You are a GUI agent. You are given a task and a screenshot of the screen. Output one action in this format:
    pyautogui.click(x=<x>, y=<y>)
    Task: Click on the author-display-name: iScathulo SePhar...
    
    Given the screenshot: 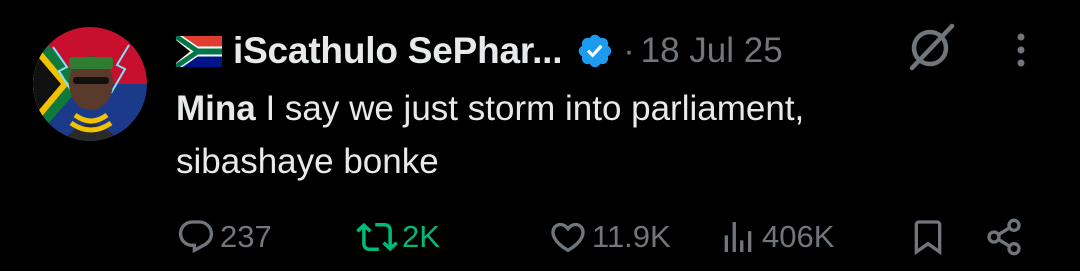 What is the action you would take?
    pyautogui.click(x=398, y=51)
    